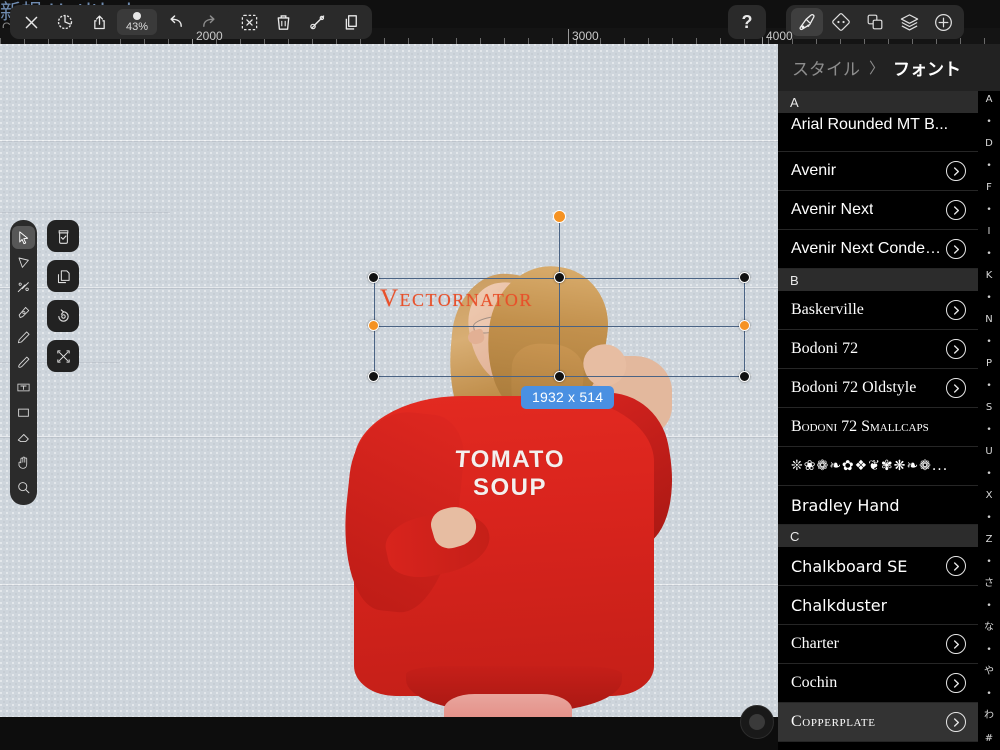 This screenshot has width=1000, height=750. Describe the element at coordinates (878, 644) in the screenshot. I see `font-list-item: Charter` at that location.